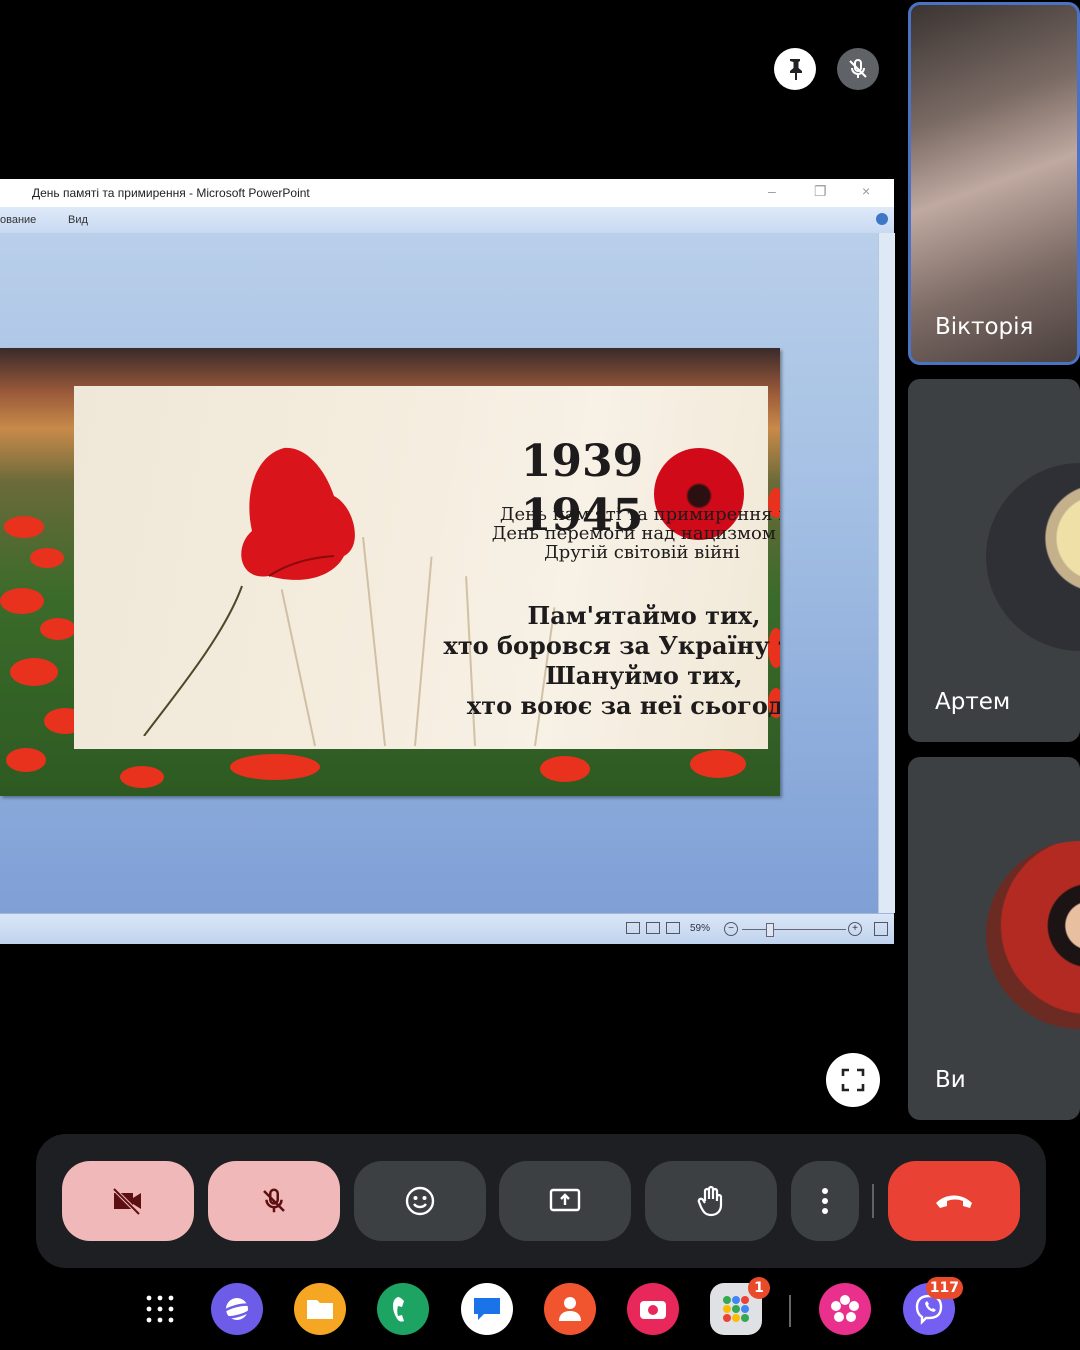 This screenshot has width=1080, height=1350. Describe the element at coordinates (984, 327) in the screenshot. I see `participant-name: Вікторія` at that location.